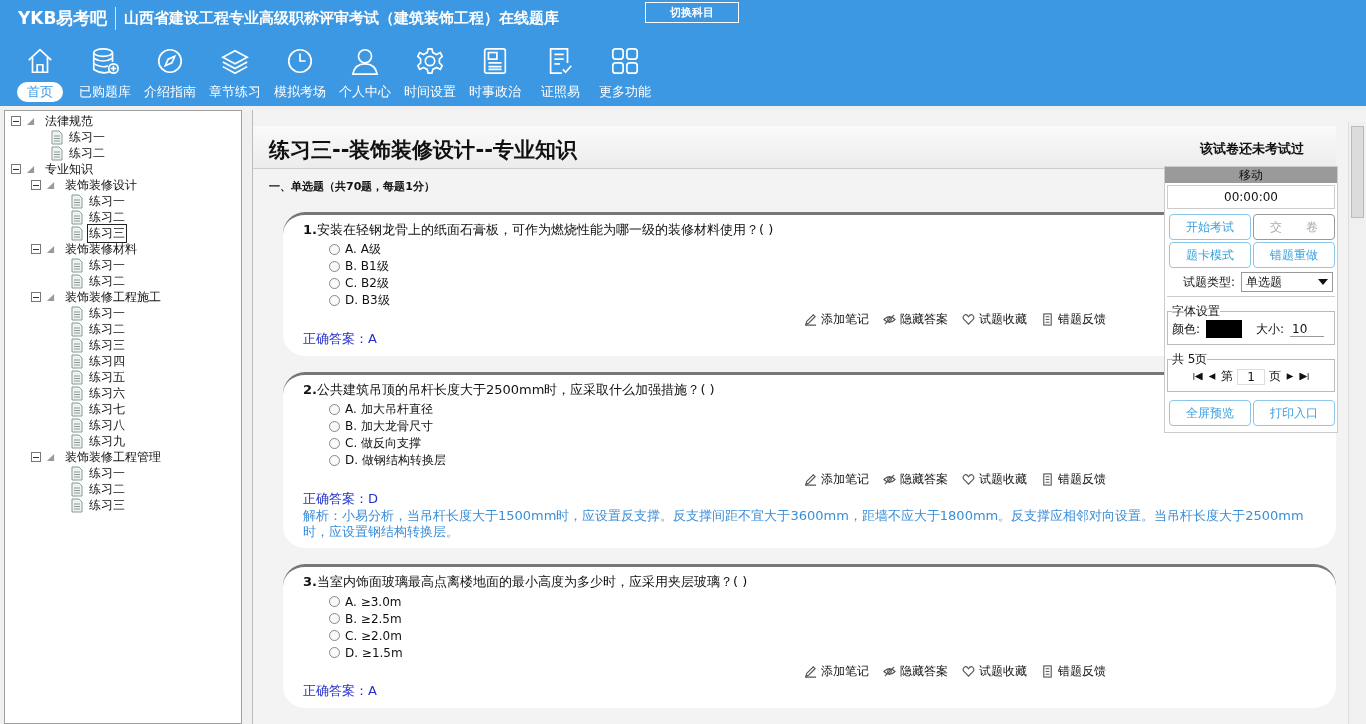  Describe the element at coordinates (373, 635) in the screenshot. I see `option-text: C. ≥2.0m` at that location.